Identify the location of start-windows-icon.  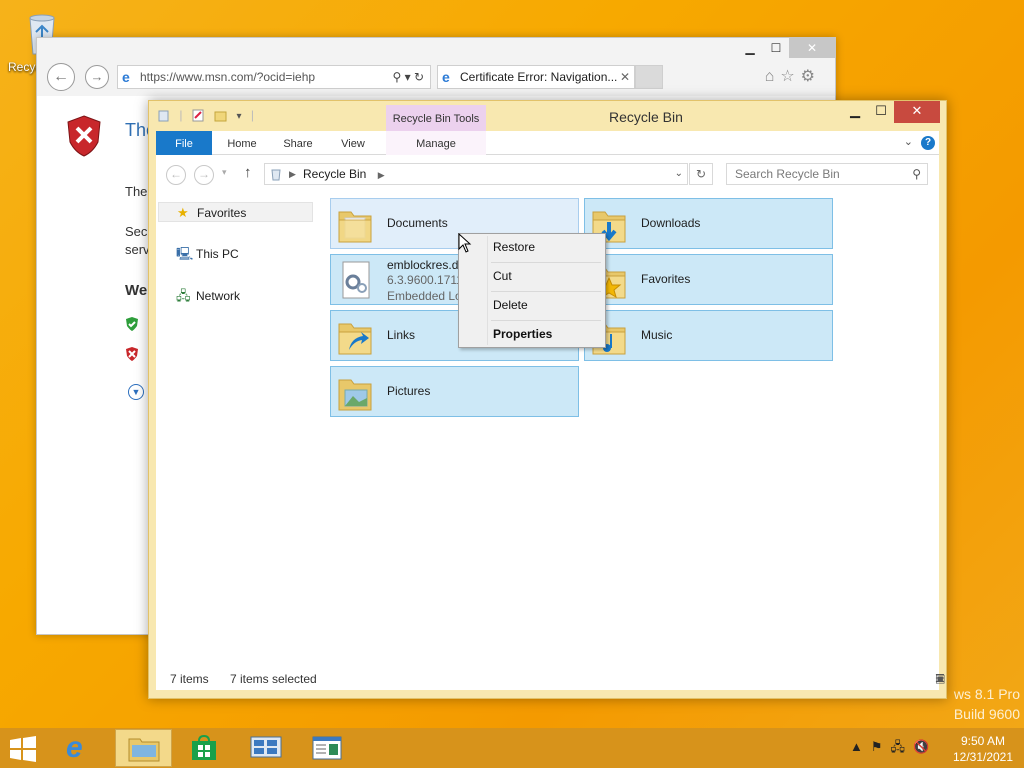
(23, 749).